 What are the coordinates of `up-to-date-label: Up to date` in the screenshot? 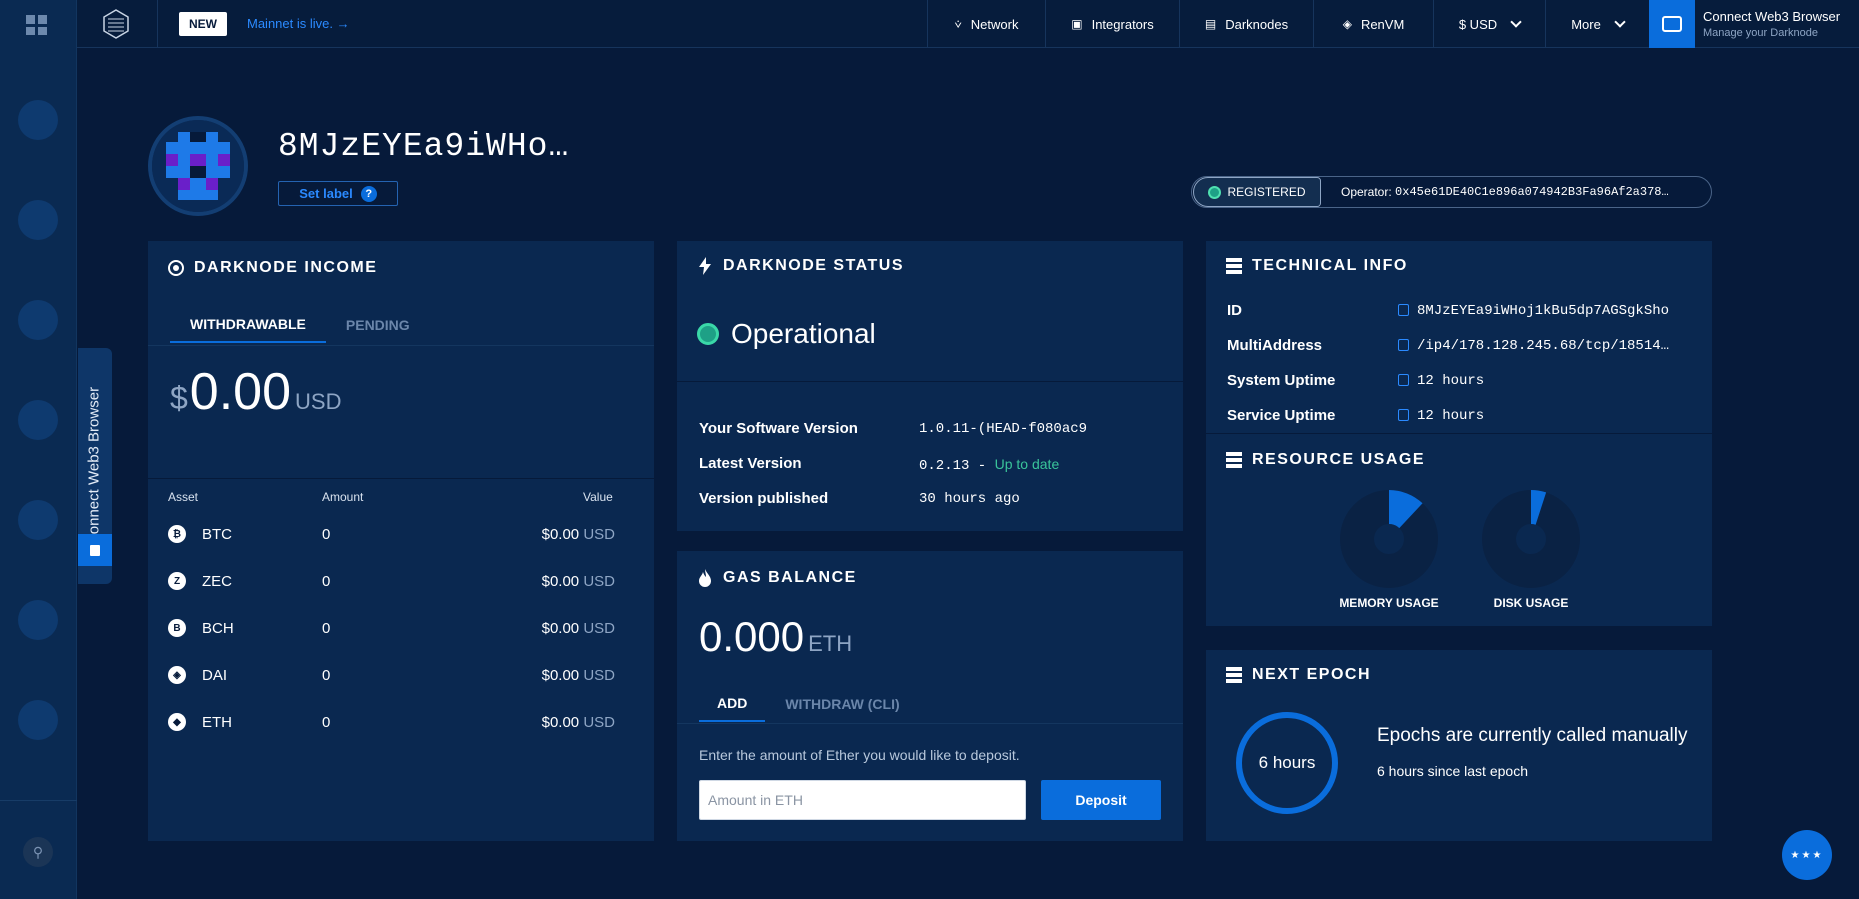 It's located at (1027, 464).